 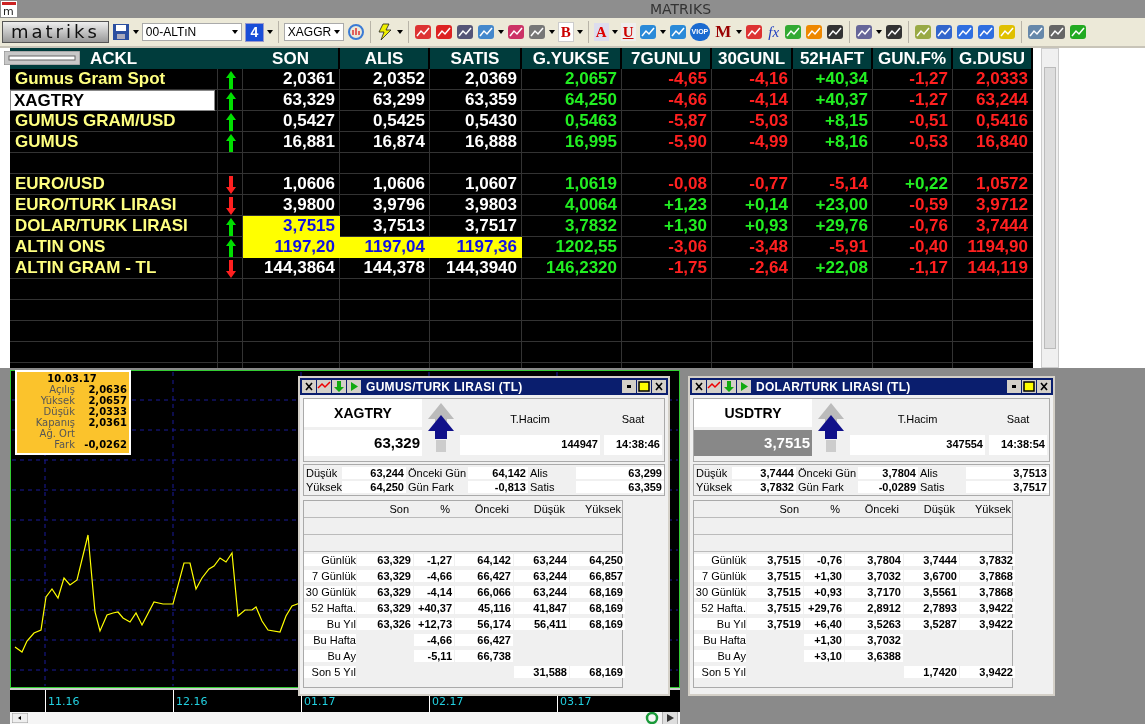 What do you see at coordinates (602, 509) in the screenshot?
I see `column-header: Yüksek` at bounding box center [602, 509].